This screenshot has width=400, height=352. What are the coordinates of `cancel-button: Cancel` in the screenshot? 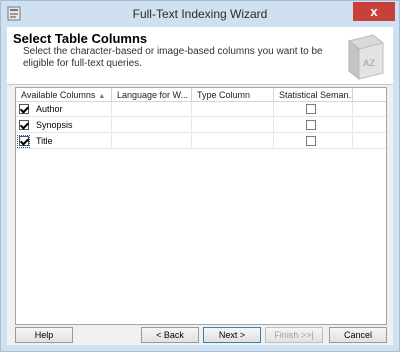 It's located at (358, 335).